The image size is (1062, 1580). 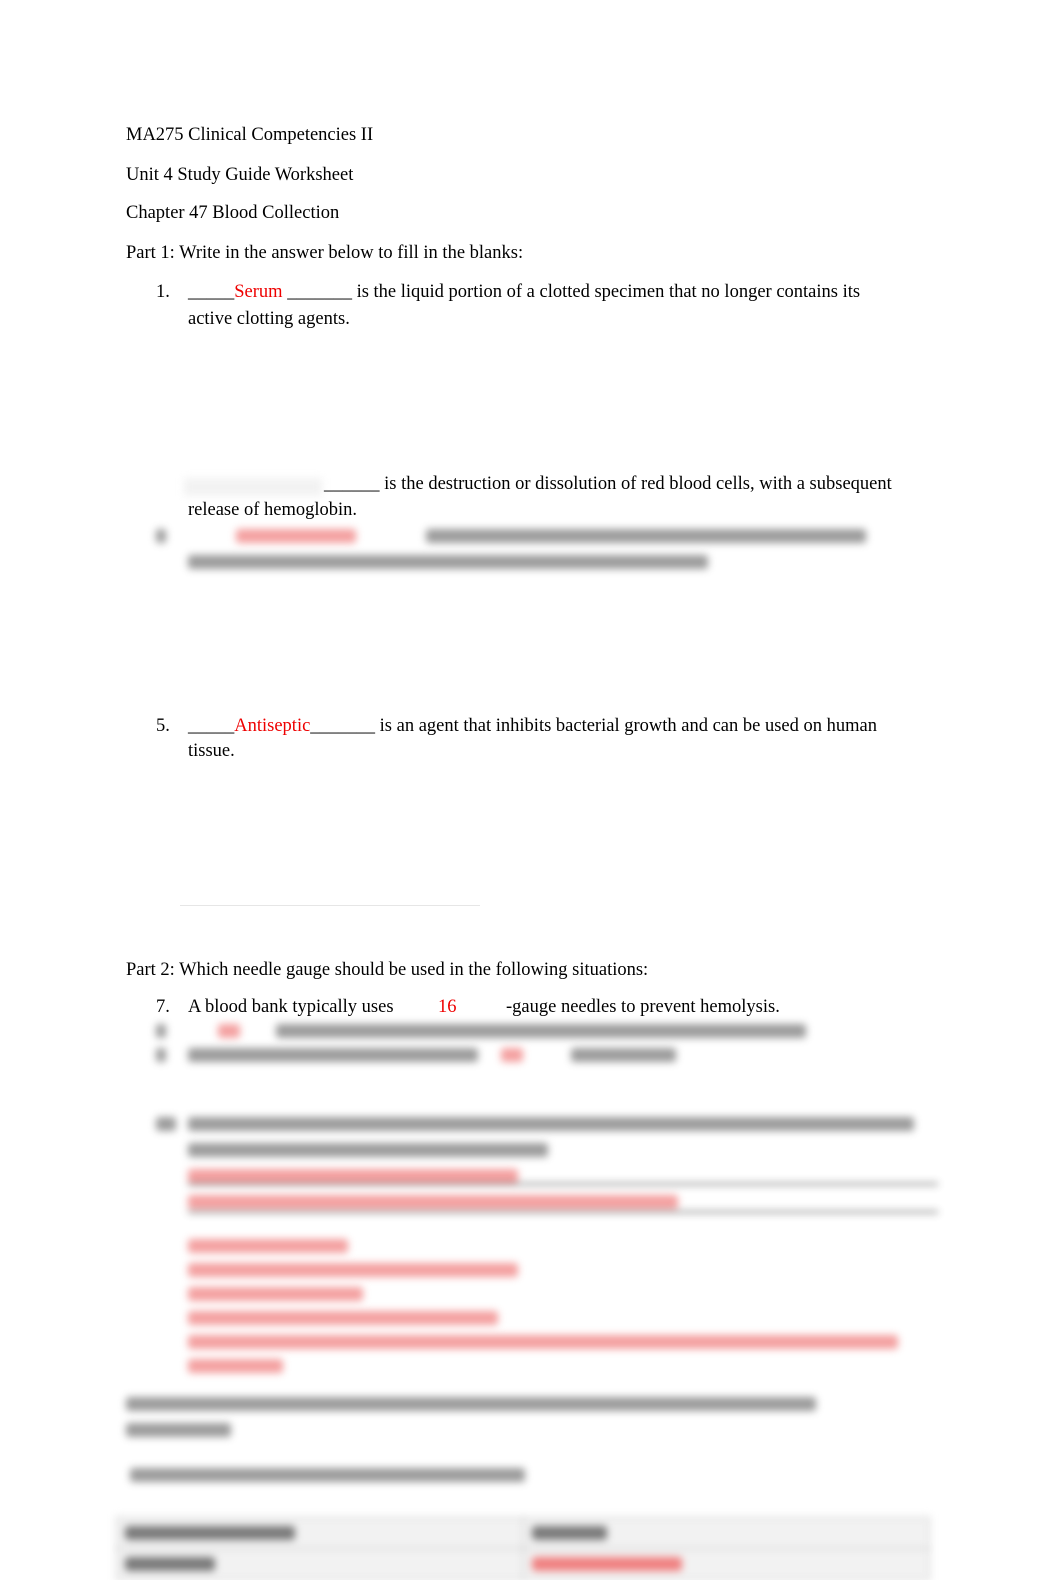 I want to click on chapter-title: Chapter 47 Blood Collection, so click(x=233, y=213).